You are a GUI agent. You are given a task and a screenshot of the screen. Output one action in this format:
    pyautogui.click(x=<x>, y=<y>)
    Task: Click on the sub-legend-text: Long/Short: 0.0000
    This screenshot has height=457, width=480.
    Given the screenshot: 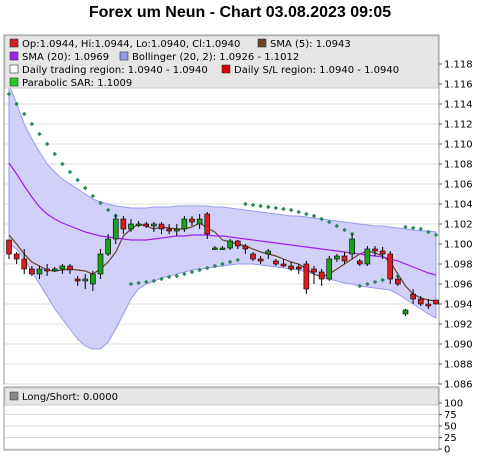 What is the action you would take?
    pyautogui.click(x=70, y=397)
    